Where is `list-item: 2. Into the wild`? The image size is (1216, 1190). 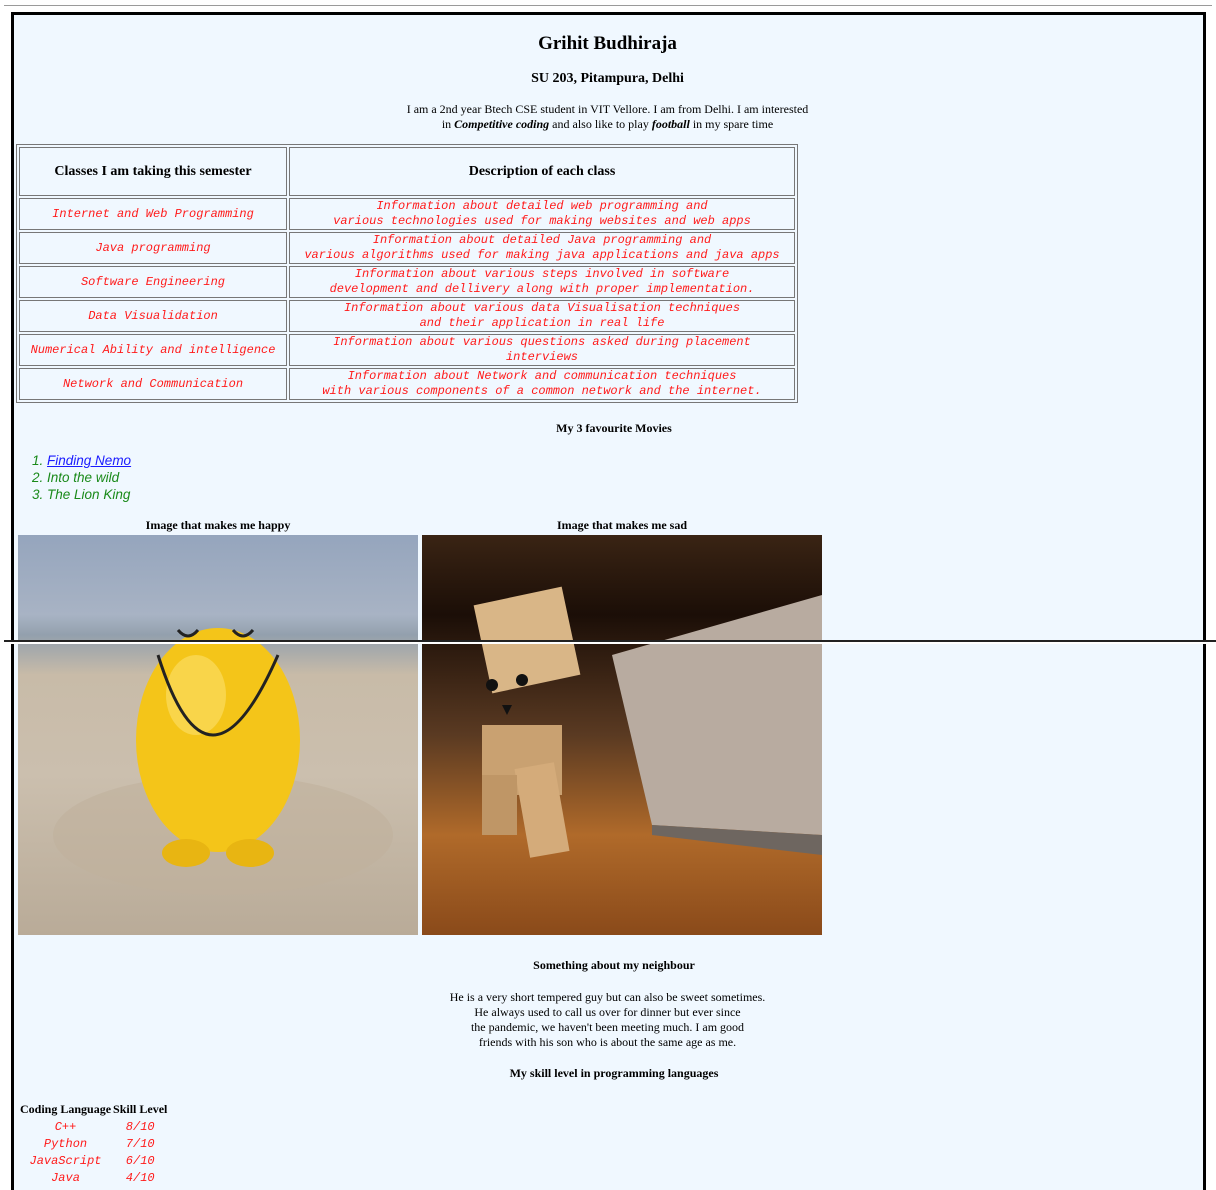 list-item: 2. Into the wild is located at coordinates (81, 477).